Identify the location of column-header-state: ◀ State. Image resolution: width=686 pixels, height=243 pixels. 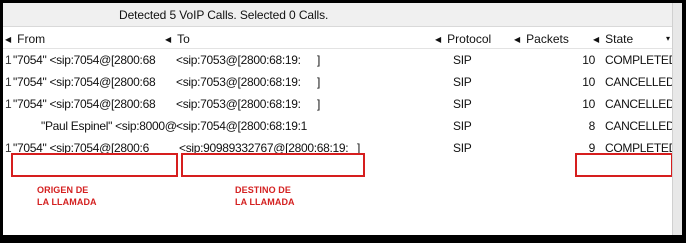
(613, 39).